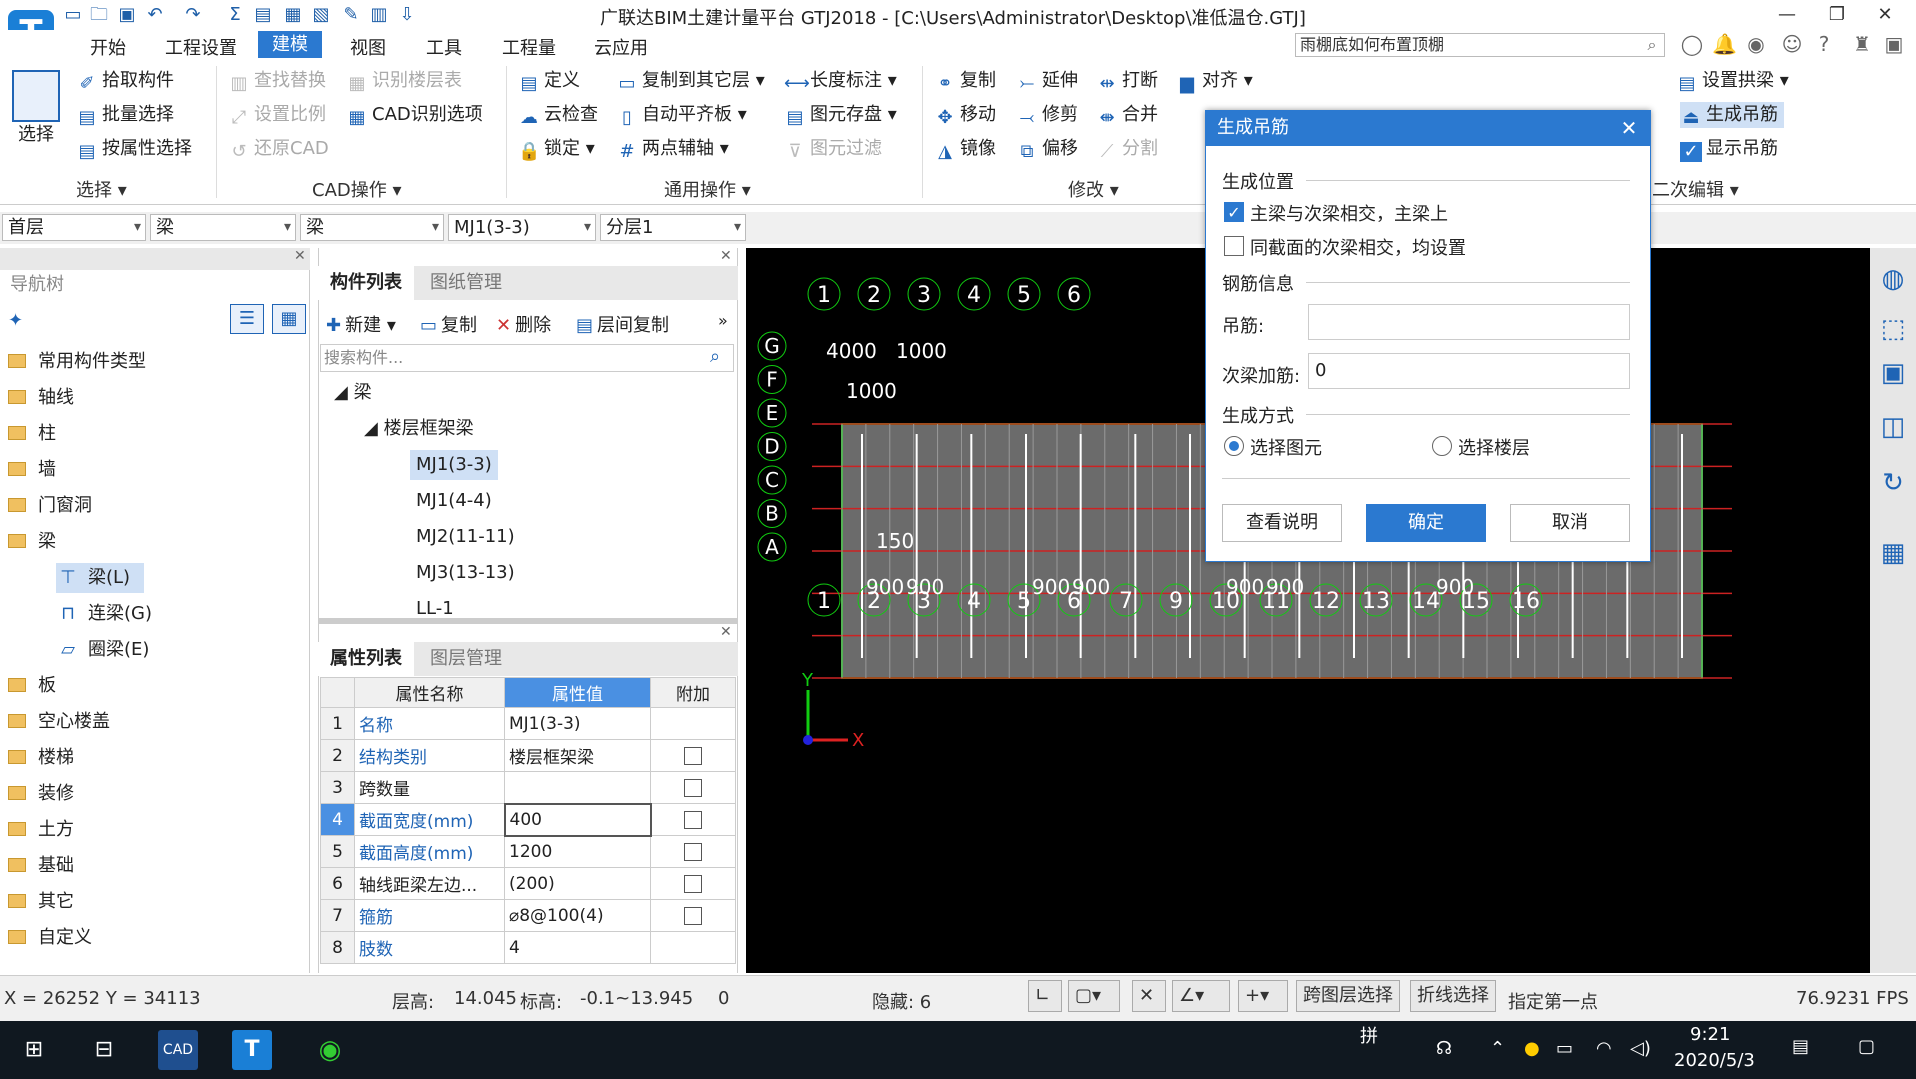 The width and height of the screenshot is (1916, 1079). Describe the element at coordinates (201, 47) in the screenshot. I see `menu-project-settings: 工程设置` at that location.